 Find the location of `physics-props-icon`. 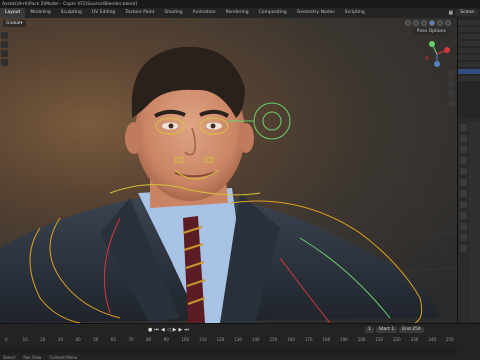

physics-props-icon is located at coordinates (463, 215).